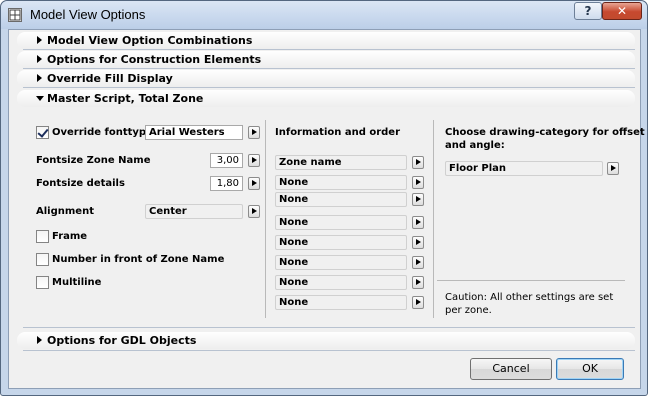 Image resolution: width=648 pixels, height=396 pixels. What do you see at coordinates (326, 40) in the screenshot?
I see `section-combinations: Model View Option Combinations` at bounding box center [326, 40].